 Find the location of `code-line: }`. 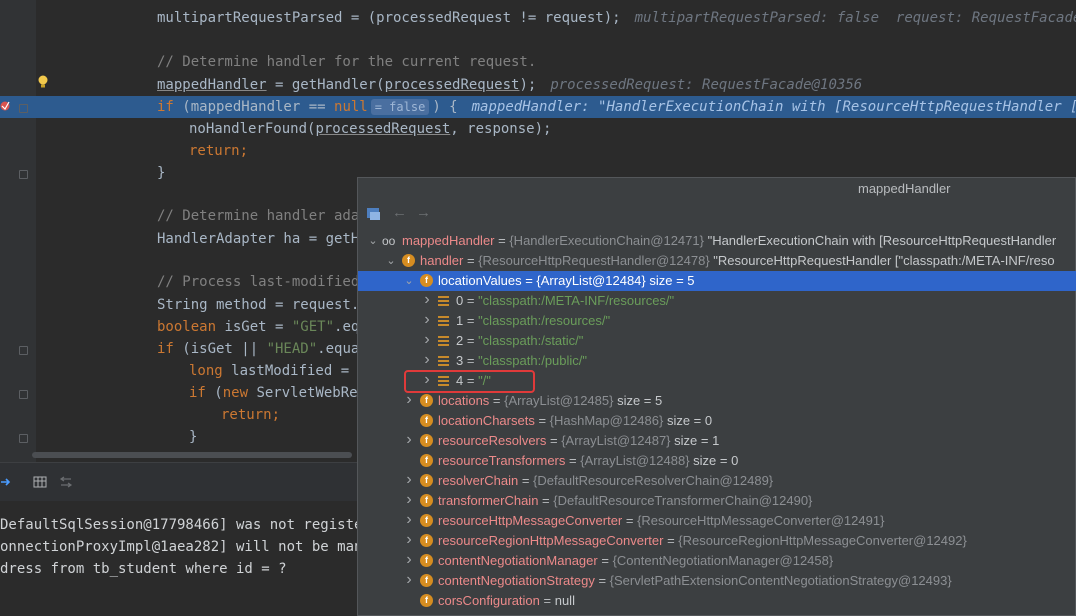

code-line: } is located at coordinates (161, 173).